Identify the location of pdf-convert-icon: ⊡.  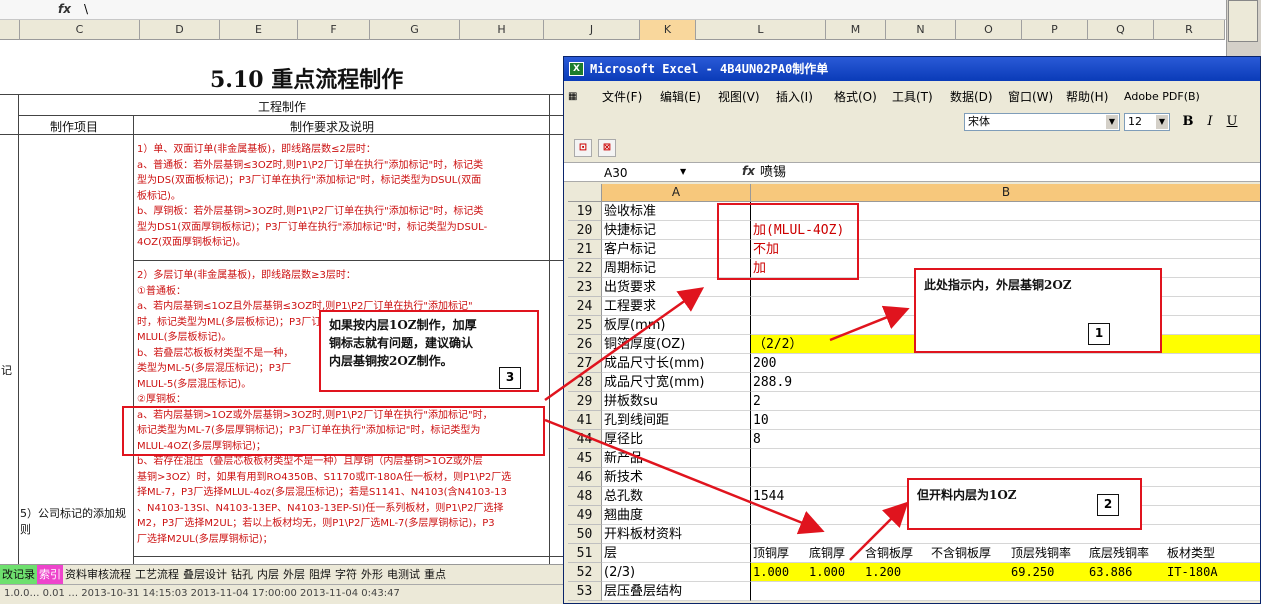
(583, 148).